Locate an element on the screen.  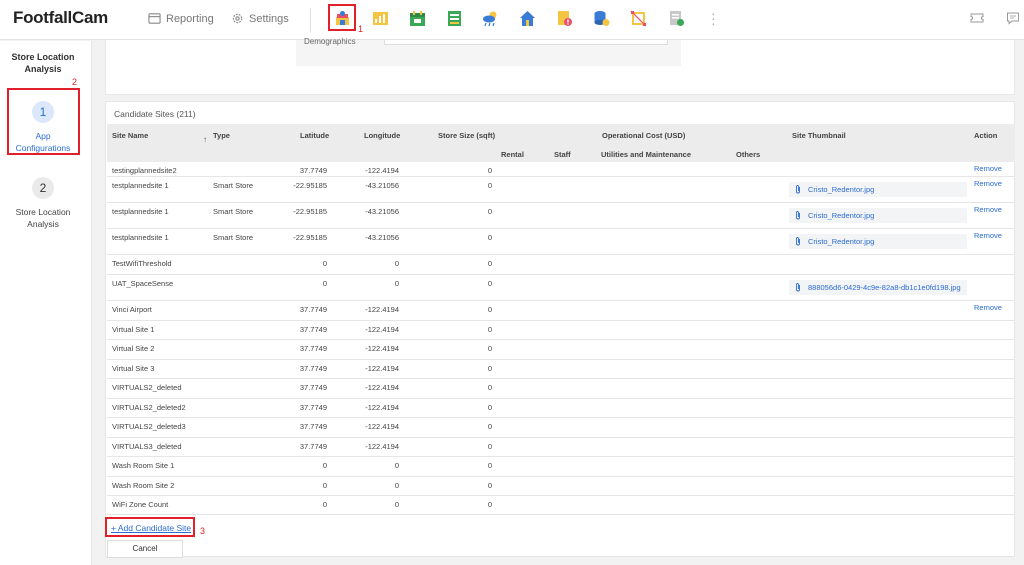
ticket-icon is located at coordinates (977, 18).